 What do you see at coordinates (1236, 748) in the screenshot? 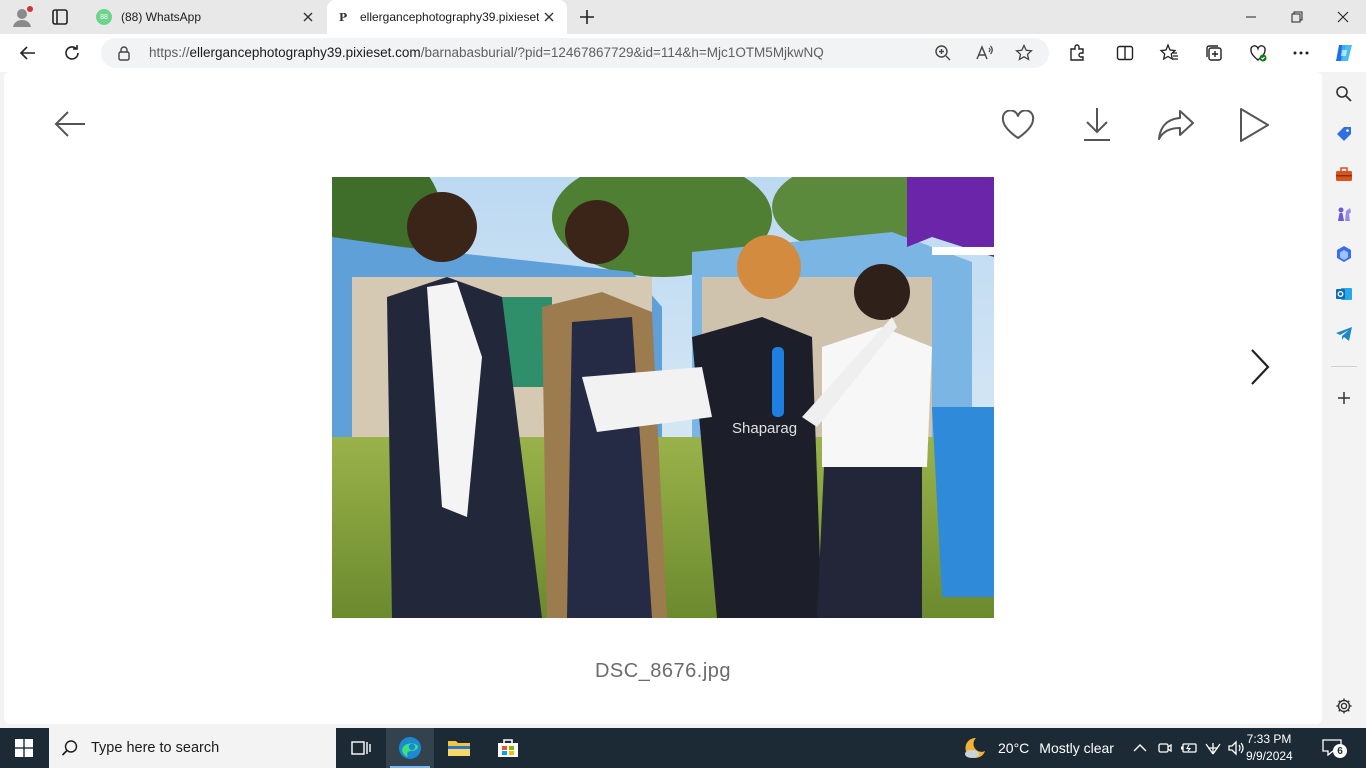
I see `volume-icon` at bounding box center [1236, 748].